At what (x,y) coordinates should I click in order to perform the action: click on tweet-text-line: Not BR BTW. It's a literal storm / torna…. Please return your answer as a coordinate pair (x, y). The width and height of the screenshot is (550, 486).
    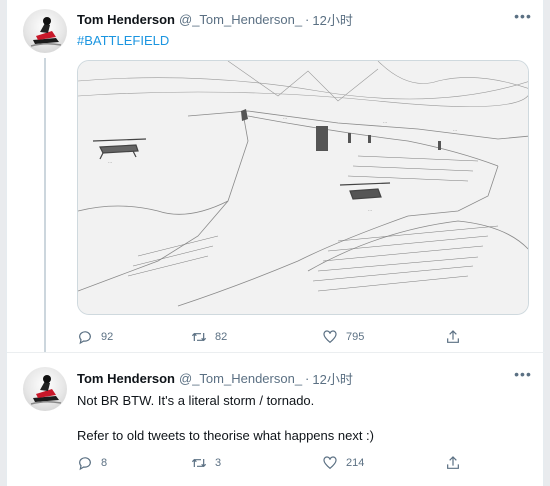
    Looking at the image, I should click on (196, 400).